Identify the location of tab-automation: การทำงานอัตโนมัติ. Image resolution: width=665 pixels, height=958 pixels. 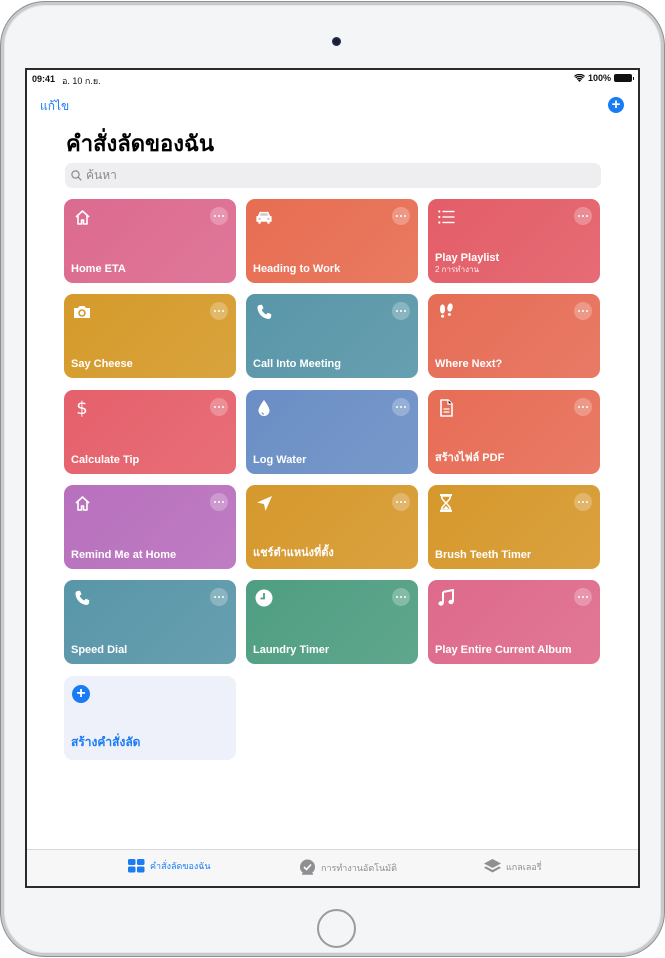
(348, 867).